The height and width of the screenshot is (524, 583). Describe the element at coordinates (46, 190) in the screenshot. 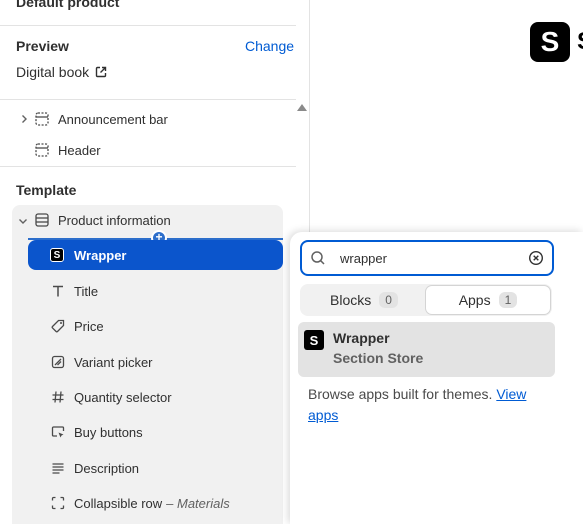

I see `template-label: Template` at that location.